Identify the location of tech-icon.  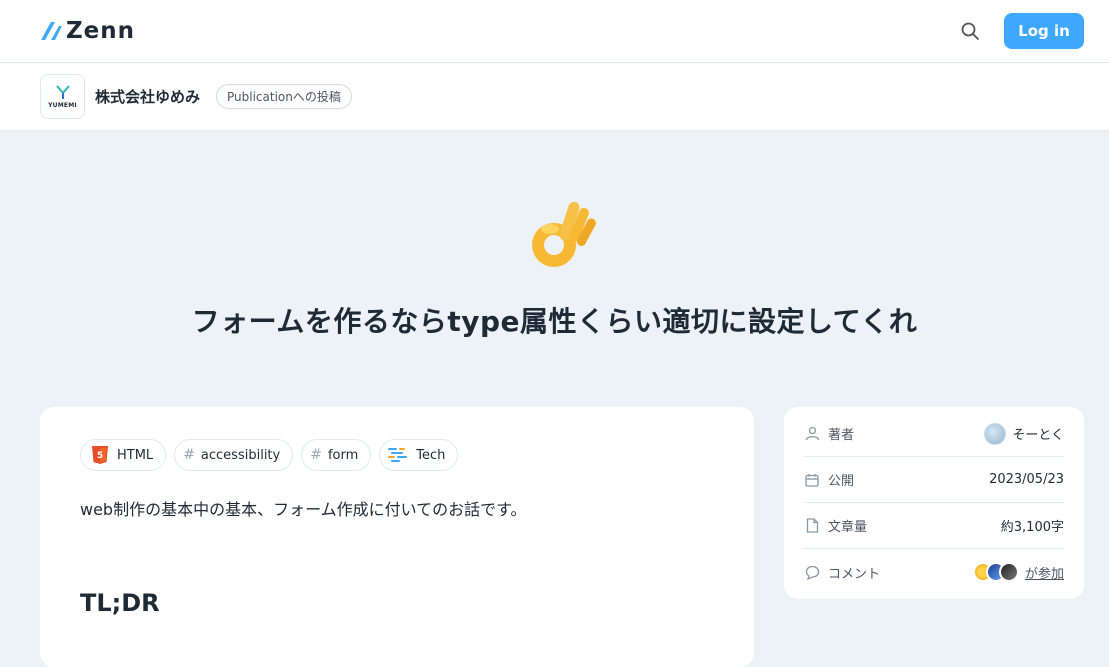
(399, 455).